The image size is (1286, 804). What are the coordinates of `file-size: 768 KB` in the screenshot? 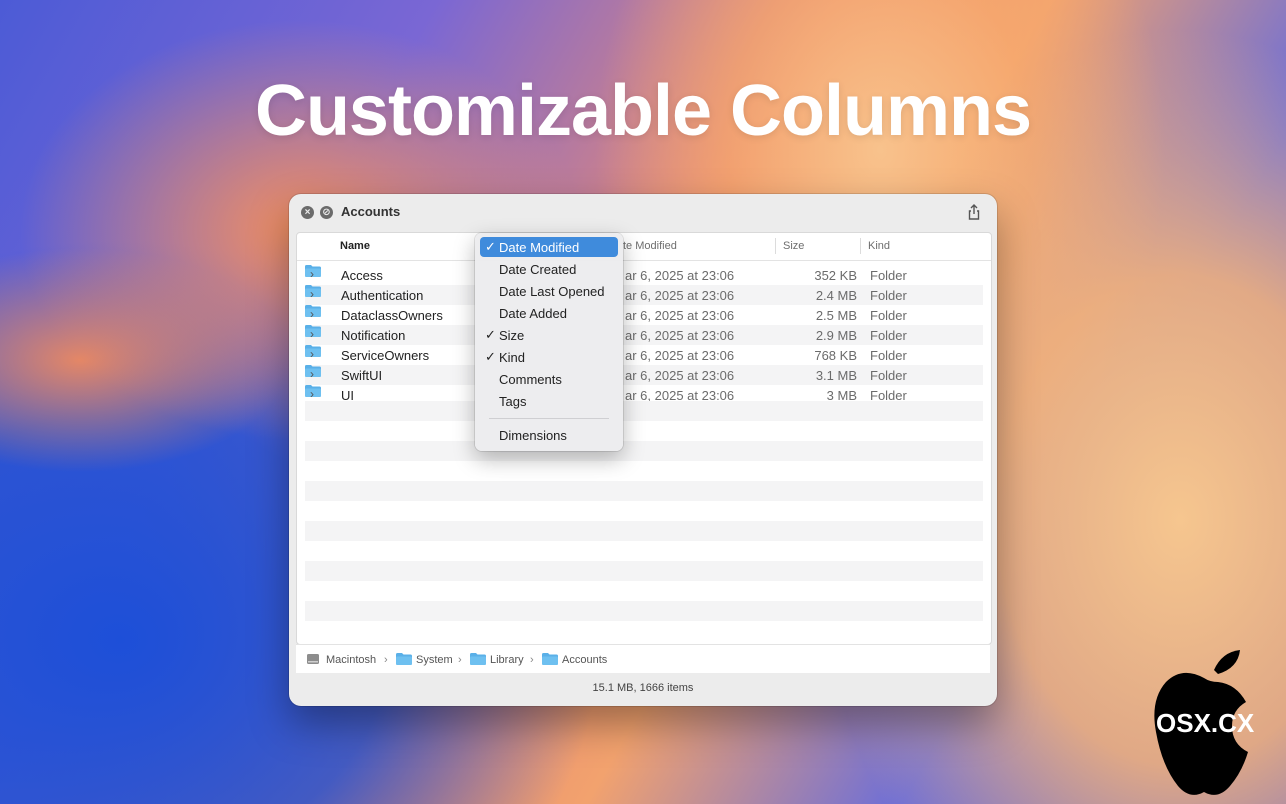 It's located at (835, 355).